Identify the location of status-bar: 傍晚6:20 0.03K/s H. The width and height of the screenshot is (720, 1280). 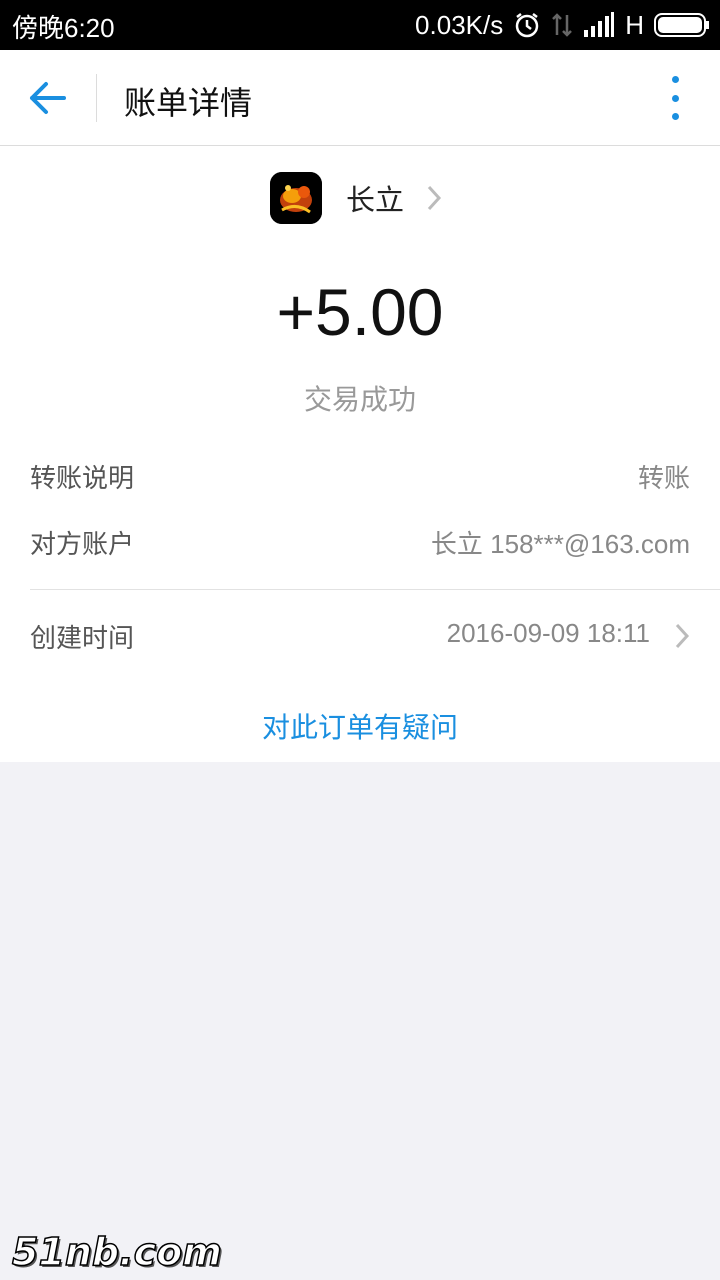
(360, 25).